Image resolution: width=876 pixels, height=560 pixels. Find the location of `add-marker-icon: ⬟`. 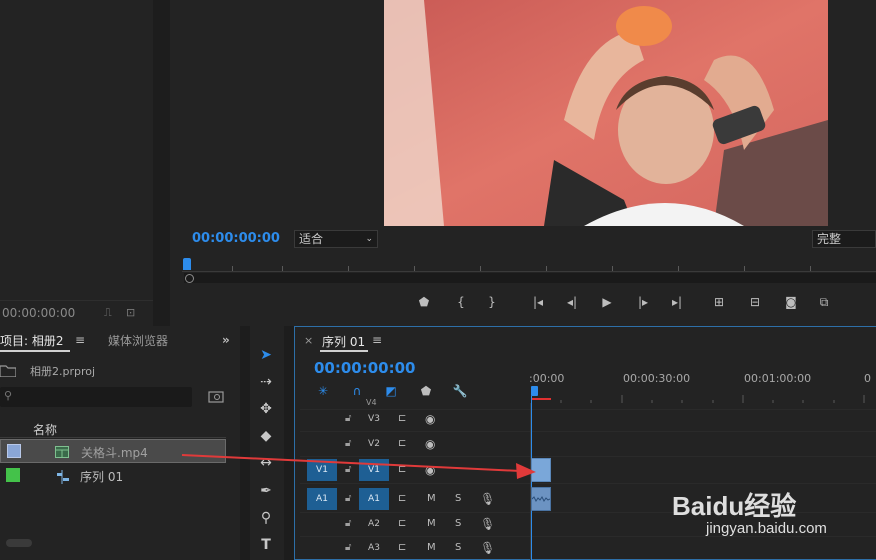

add-marker-icon: ⬟ is located at coordinates (426, 391).